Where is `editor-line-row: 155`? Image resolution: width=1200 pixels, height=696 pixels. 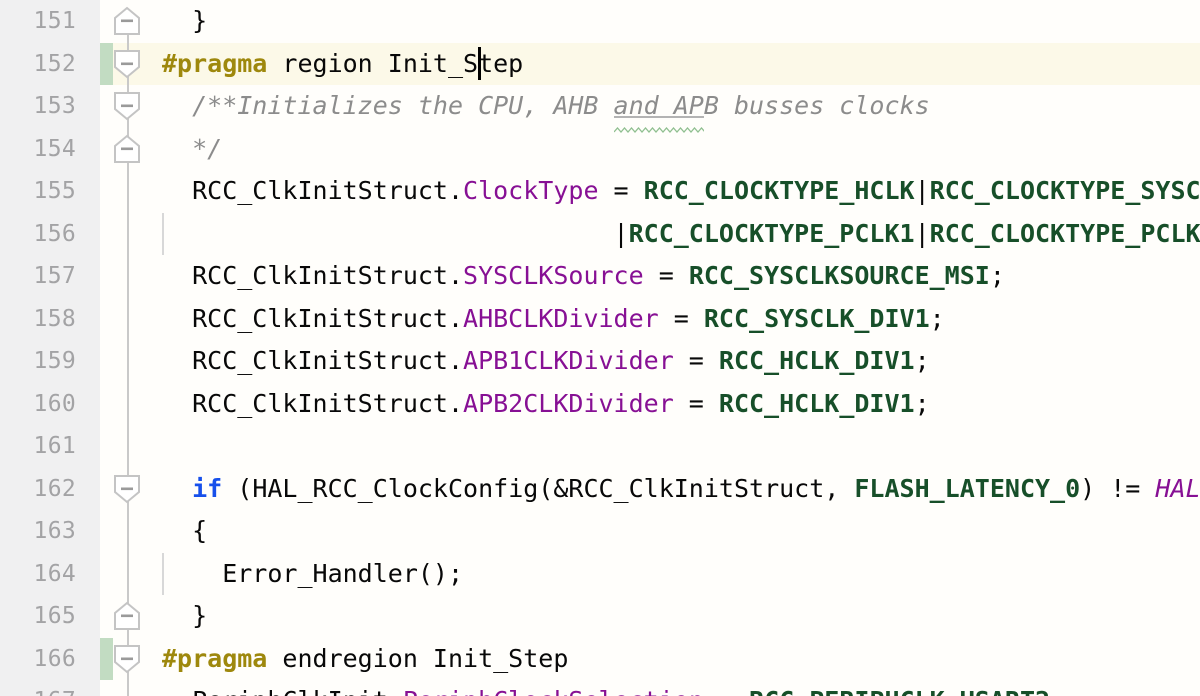
editor-line-row: 155 is located at coordinates (600, 191).